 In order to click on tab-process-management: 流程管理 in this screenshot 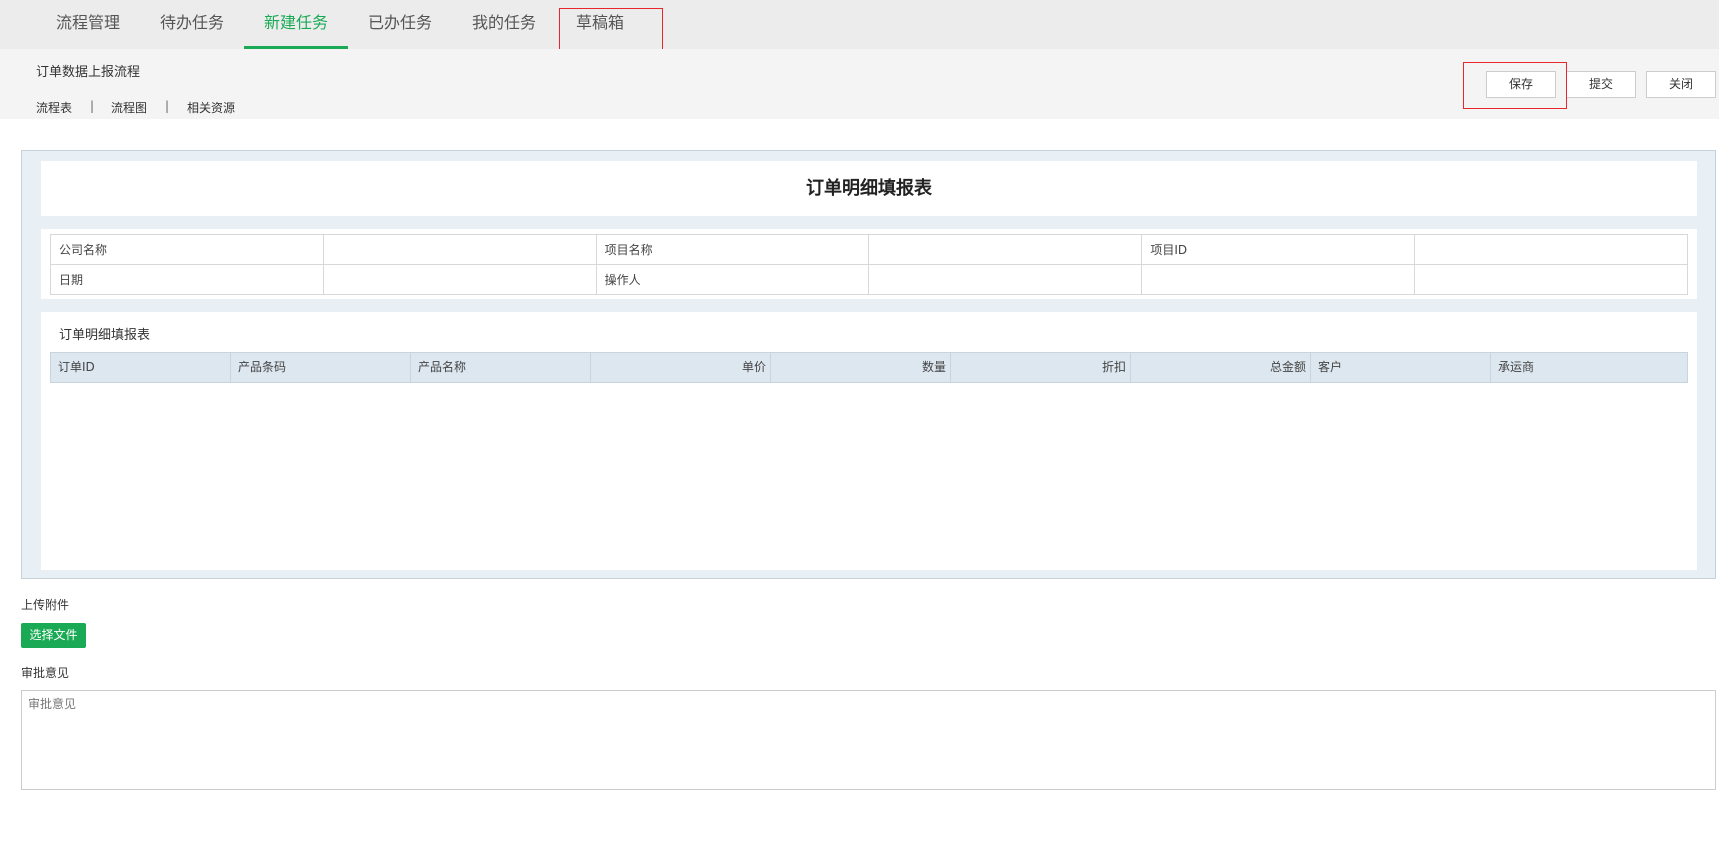, I will do `click(88, 24)`.